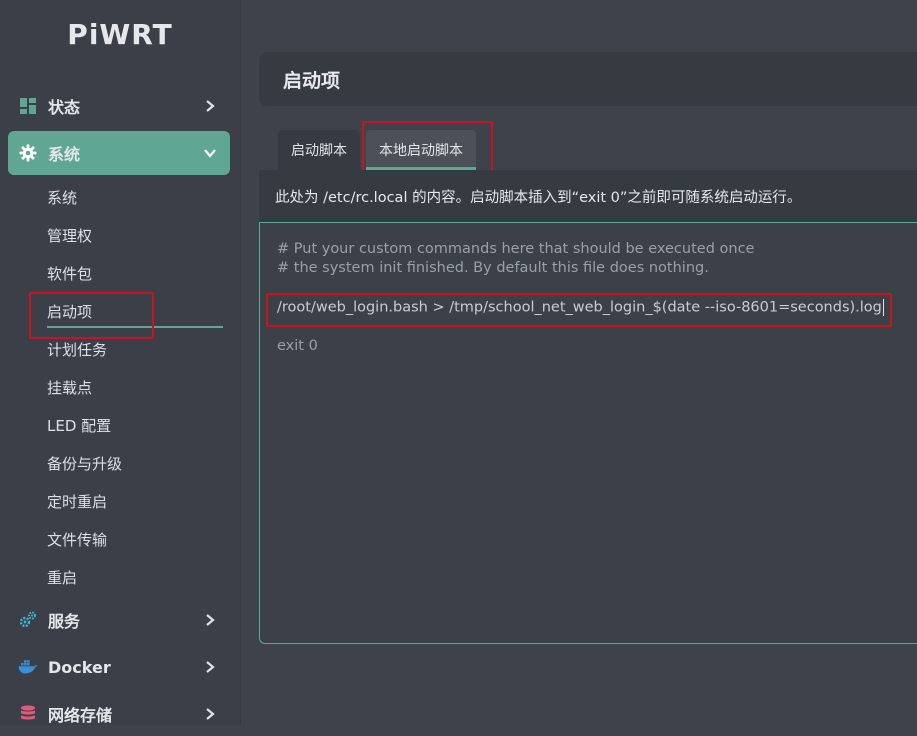 The width and height of the screenshot is (917, 736). Describe the element at coordinates (119, 153) in the screenshot. I see `nav-system: 系统` at that location.